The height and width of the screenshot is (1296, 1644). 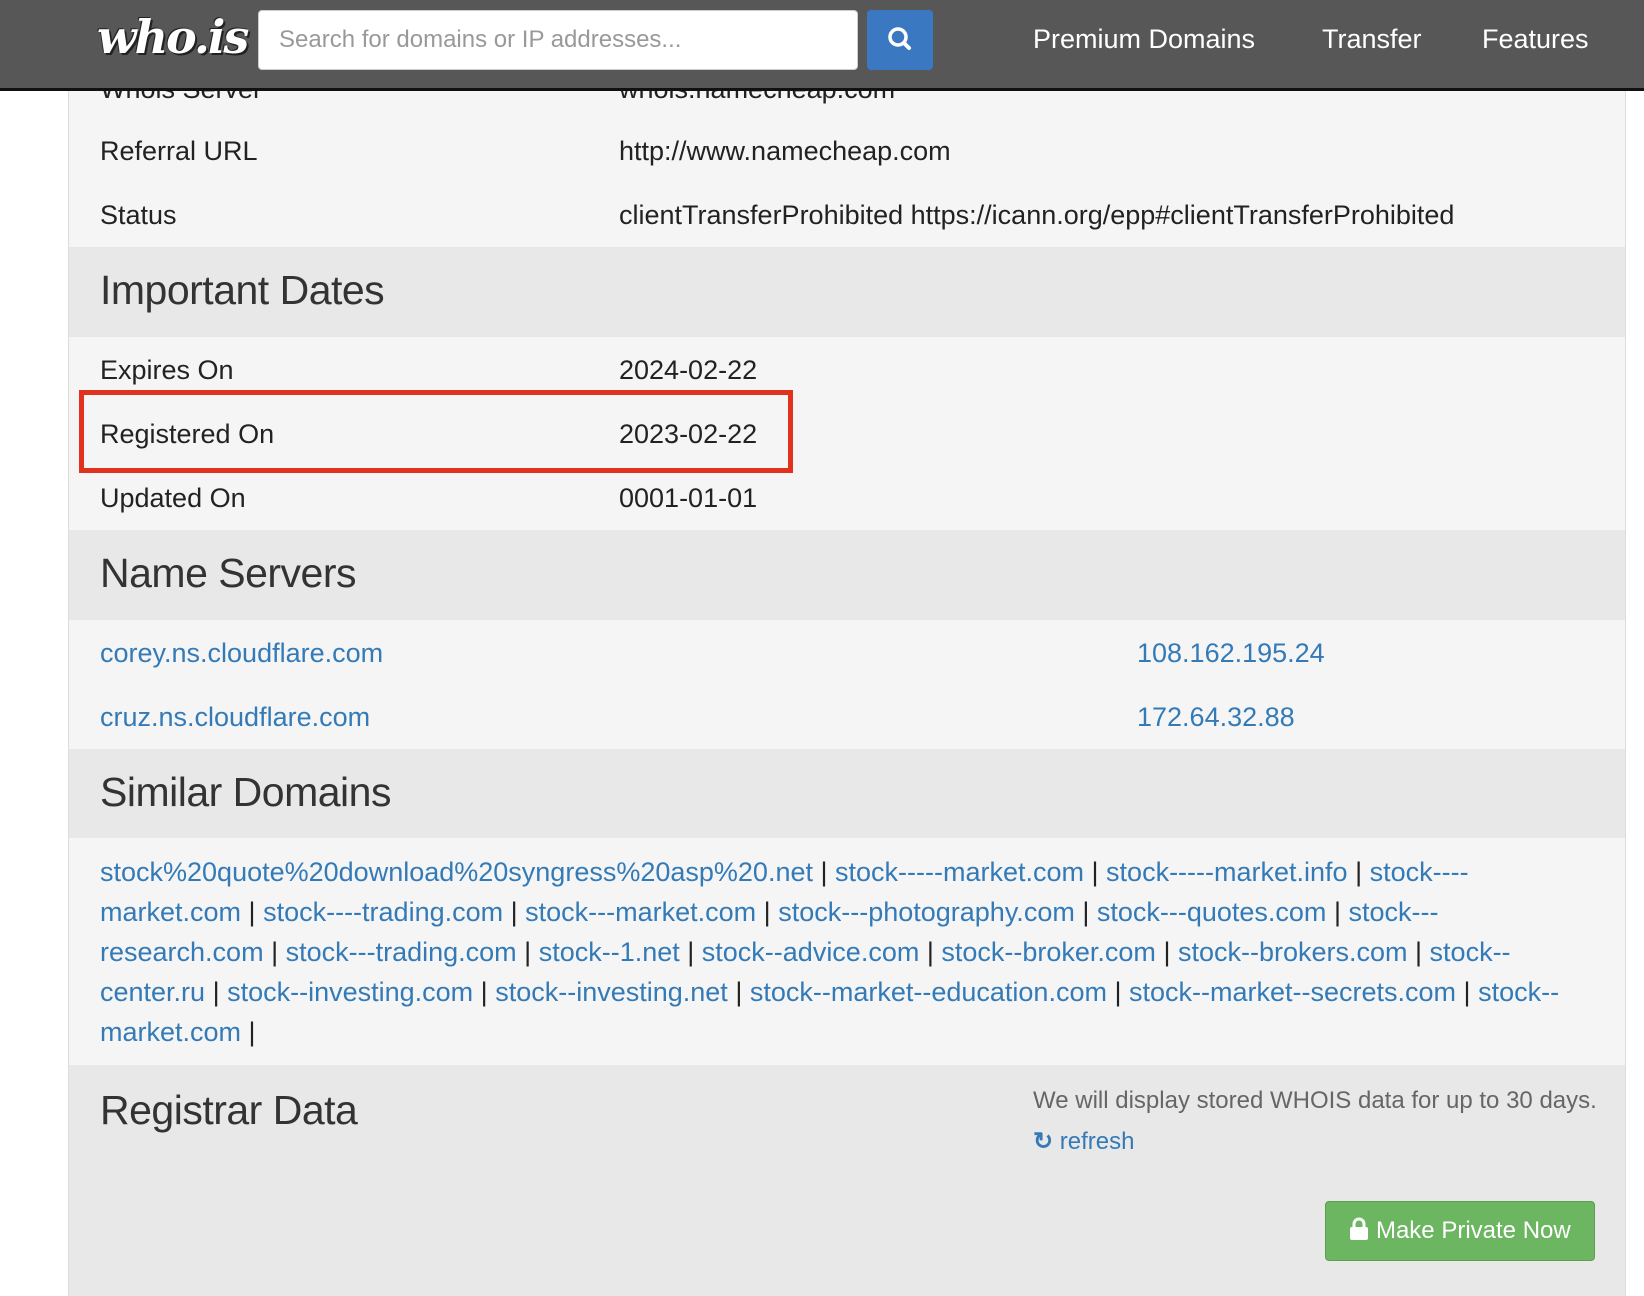 I want to click on nav-features: Features, so click(x=1535, y=39).